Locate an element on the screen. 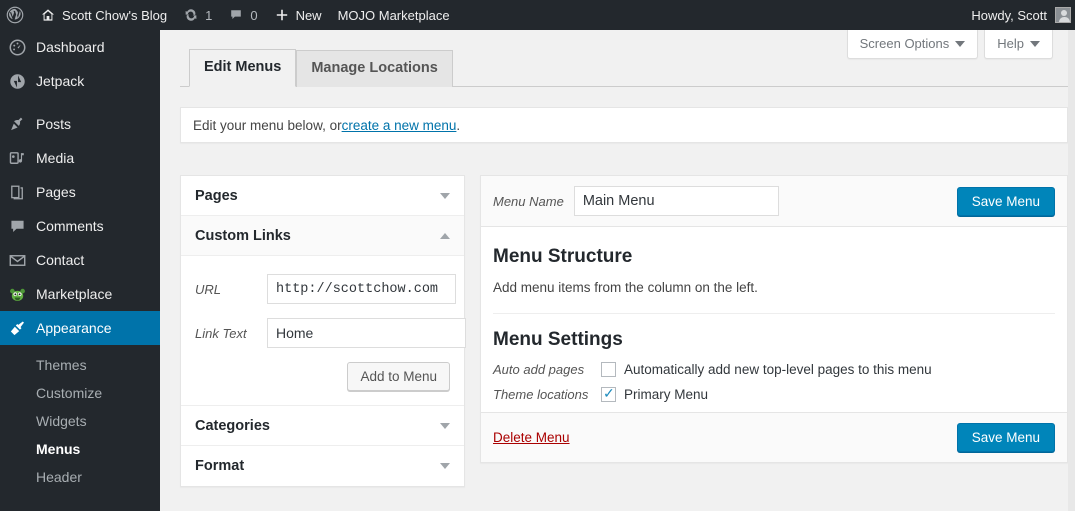  create-new-menu-link: create a new menu is located at coordinates (399, 125).